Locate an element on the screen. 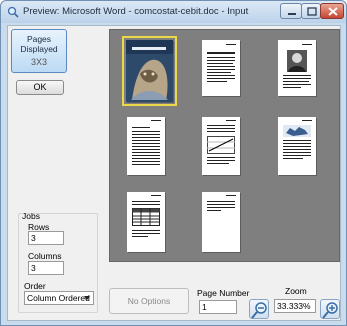 This screenshot has width=347, height=326. pages-displayed-label-line1: Pages is located at coordinates (39, 39).